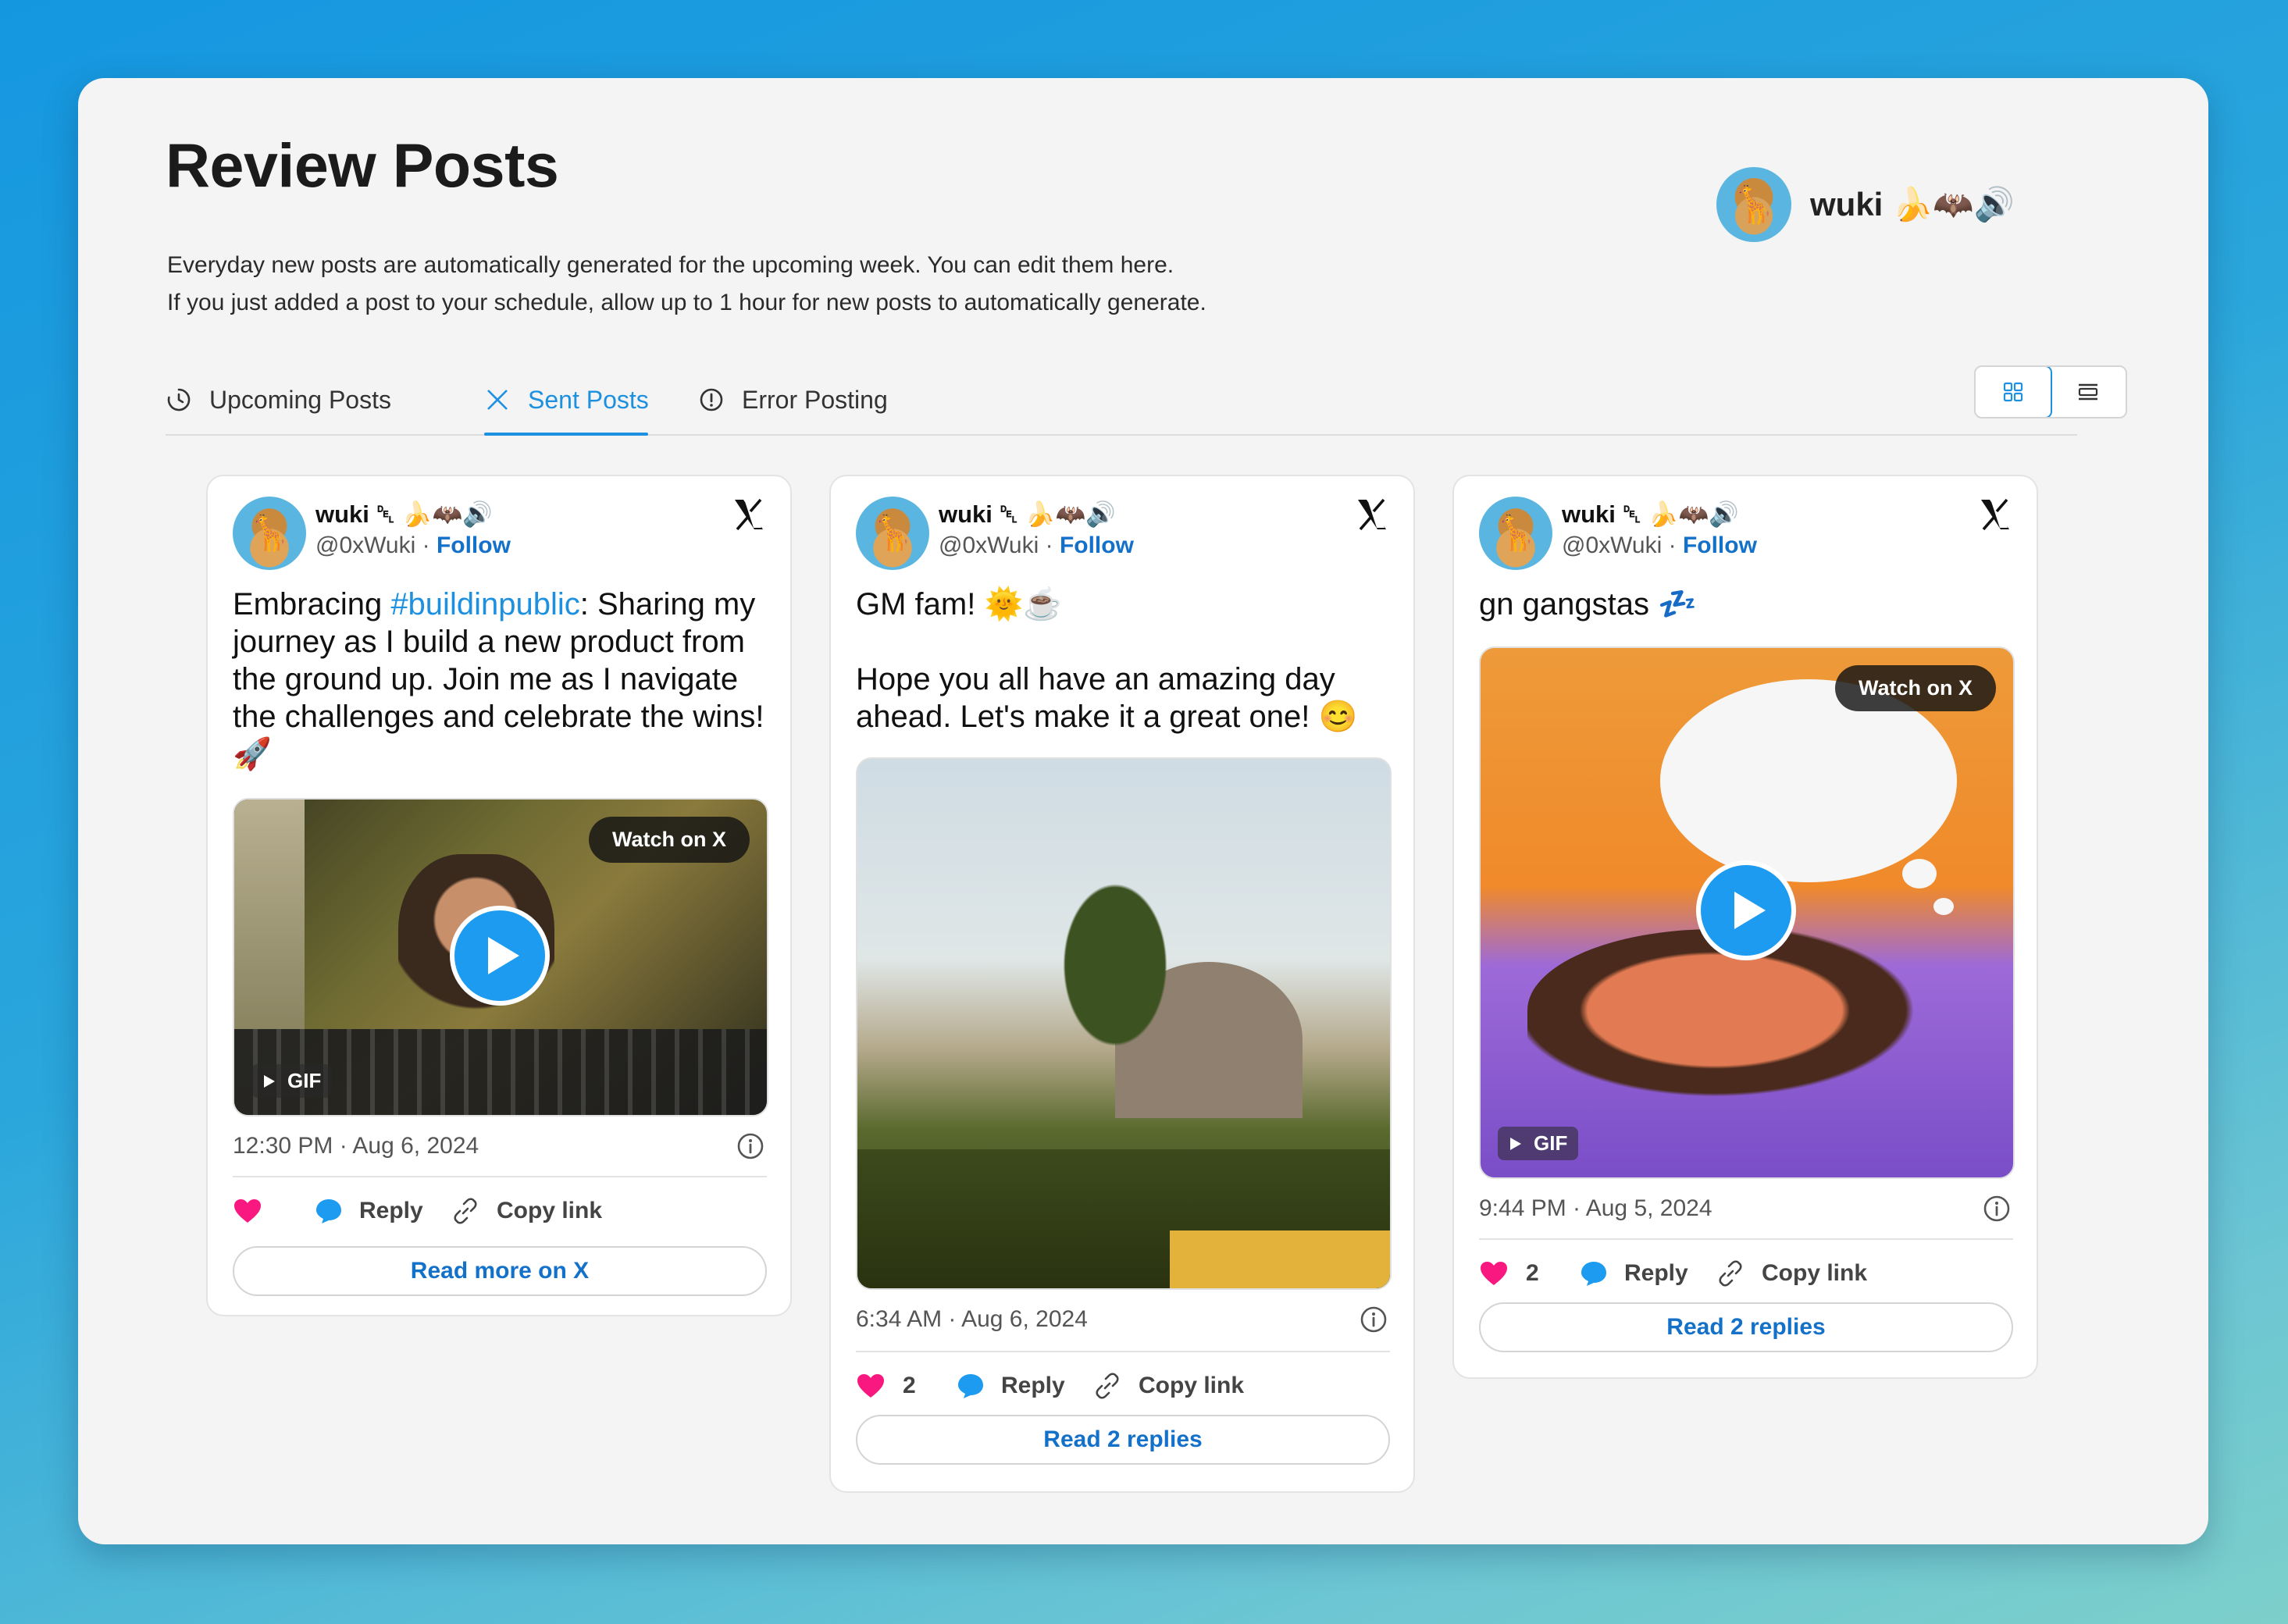 This screenshot has height=1624, width=2288. What do you see at coordinates (1595, 1208) in the screenshot?
I see `post-timestamp: 9:44 PM · Aug 5, 2024` at bounding box center [1595, 1208].